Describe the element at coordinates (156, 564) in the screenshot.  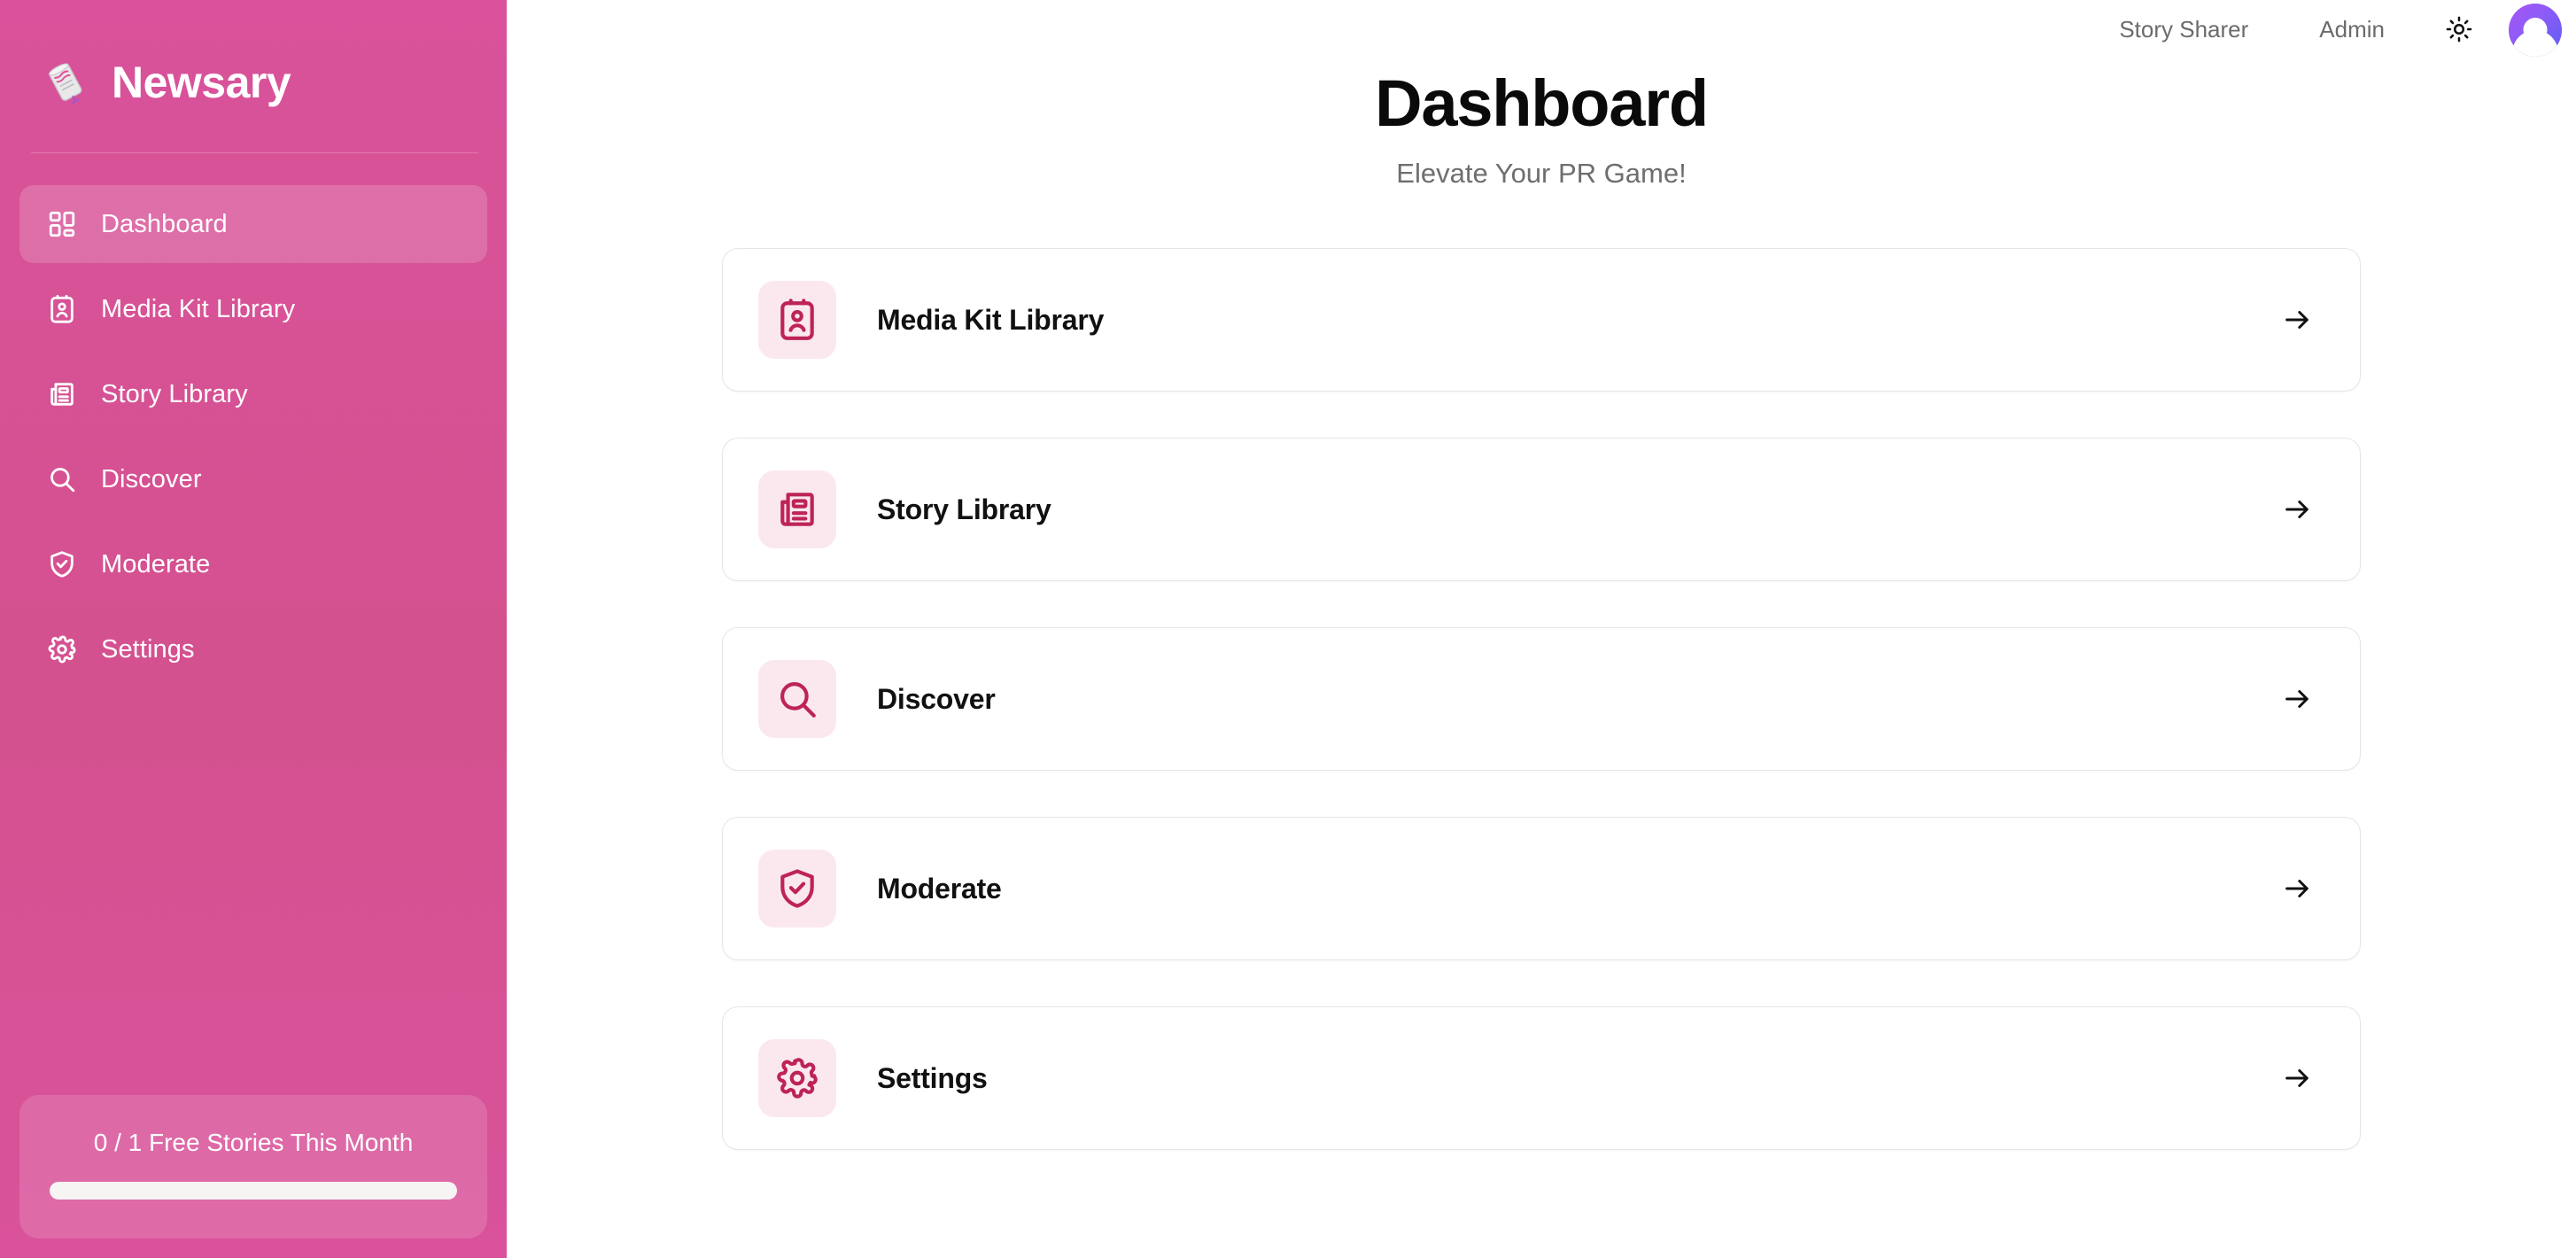
I see `sidebar-item-label: Moderate` at that location.